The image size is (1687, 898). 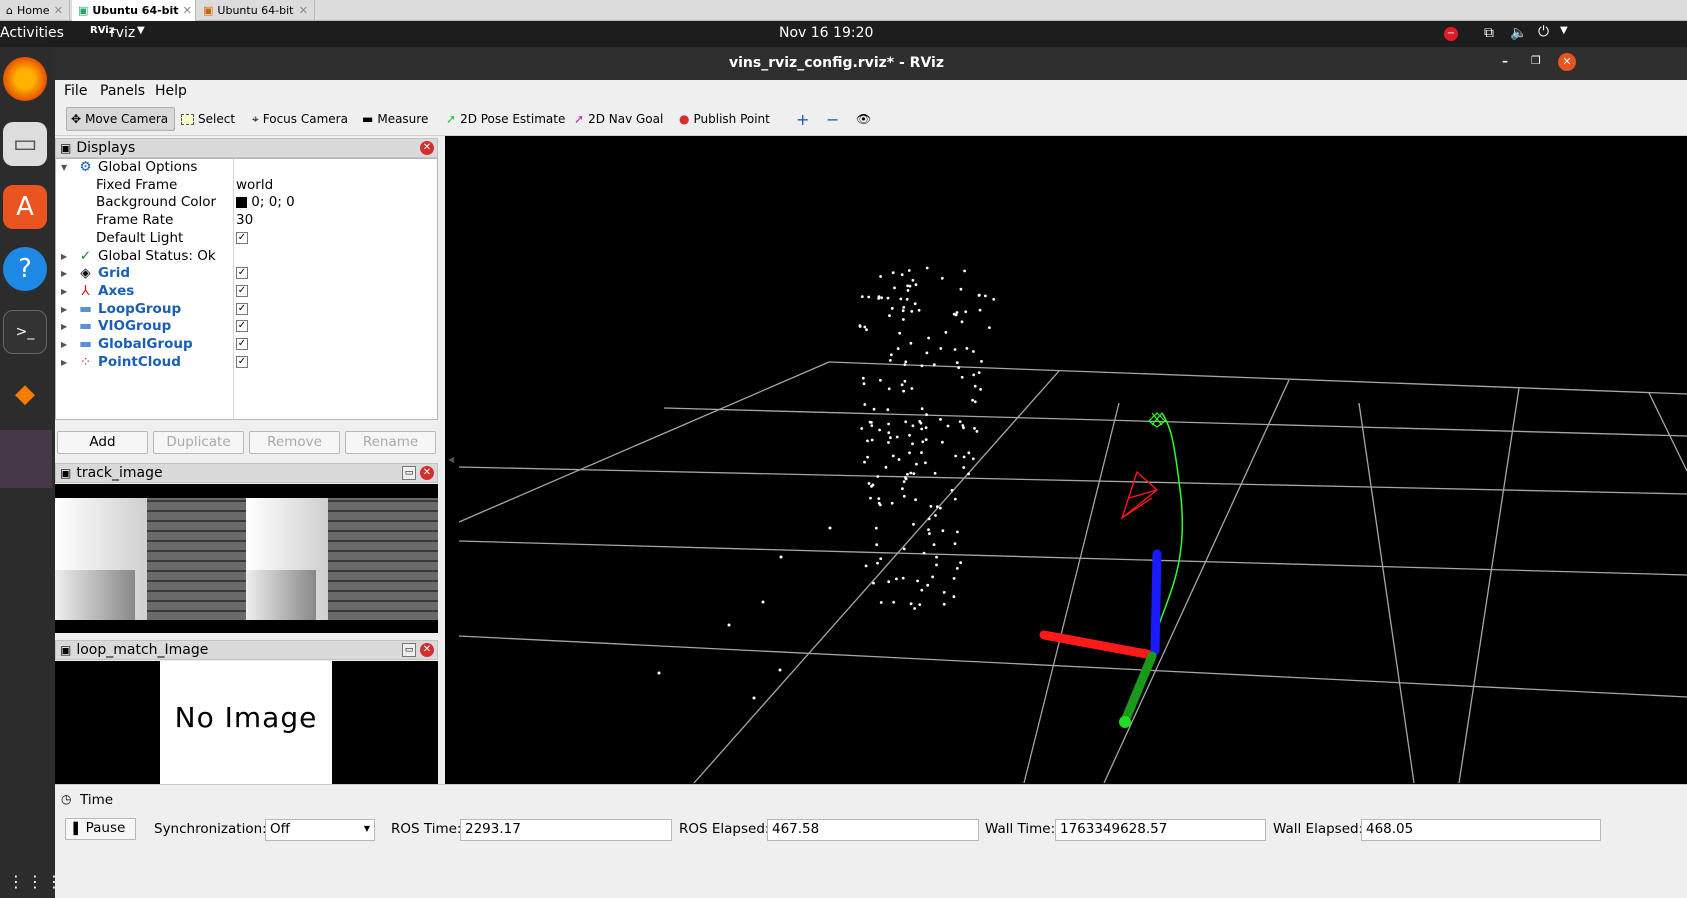 I want to click on display-item-loopgroup: ▶ ▬ LoopGroup ✓, so click(x=246, y=310).